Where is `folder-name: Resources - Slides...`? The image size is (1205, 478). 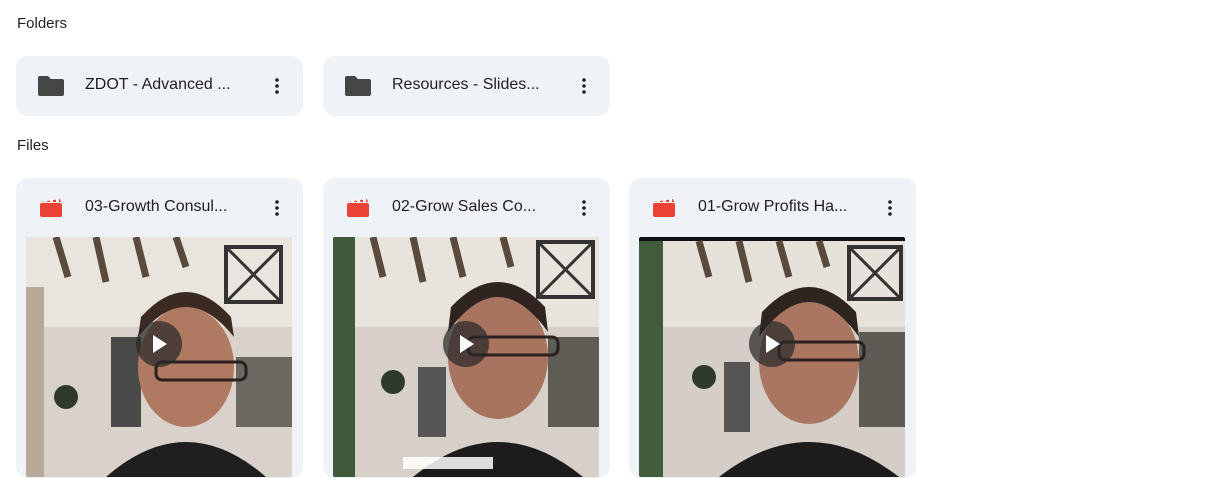 folder-name: Resources - Slides... is located at coordinates (466, 84).